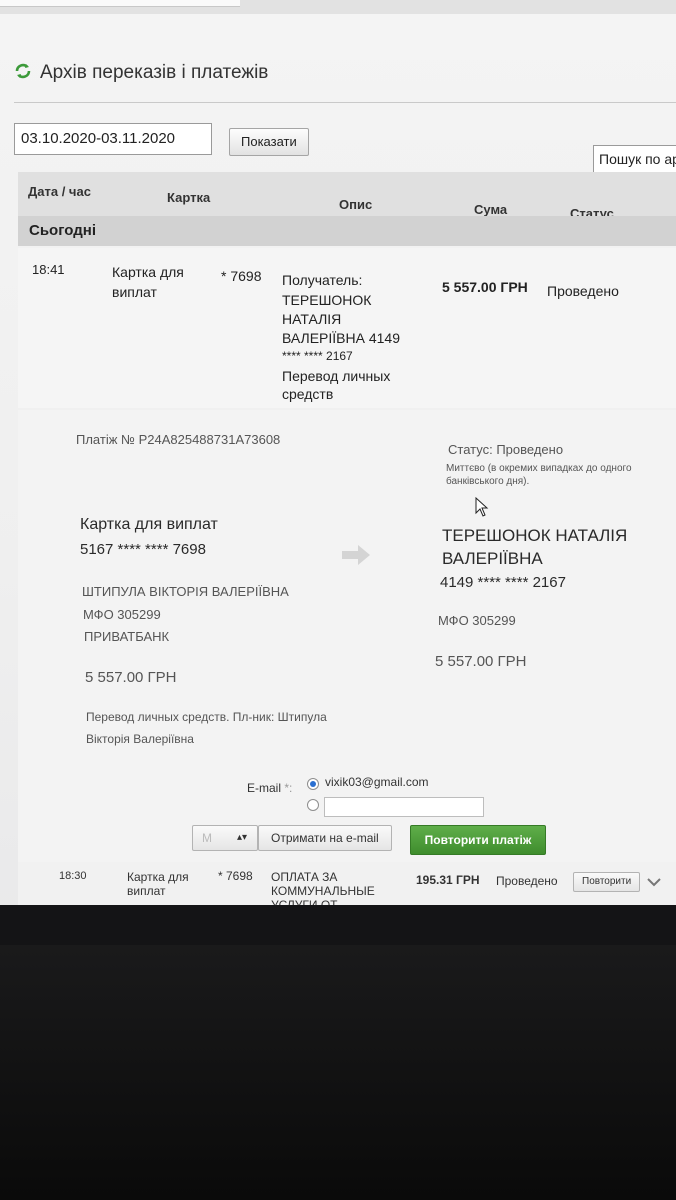  I want to click on monitor-bezel, so click(338, 925).